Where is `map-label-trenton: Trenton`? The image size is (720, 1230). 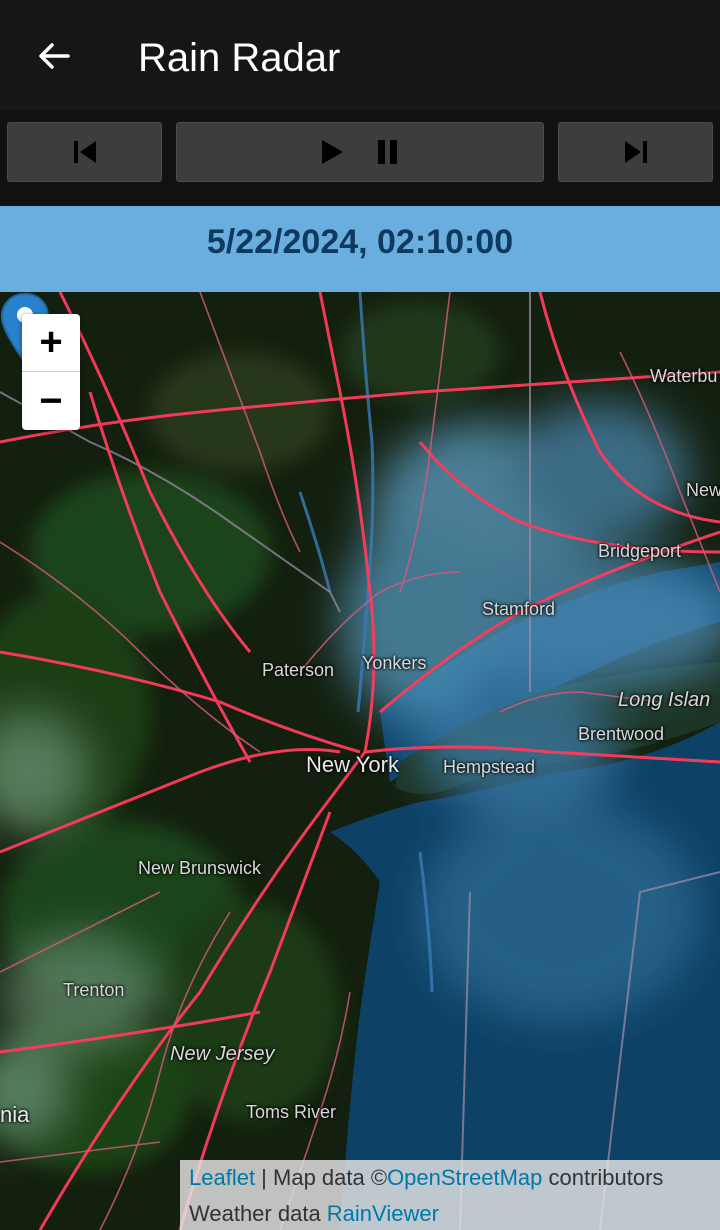 map-label-trenton: Trenton is located at coordinates (94, 990).